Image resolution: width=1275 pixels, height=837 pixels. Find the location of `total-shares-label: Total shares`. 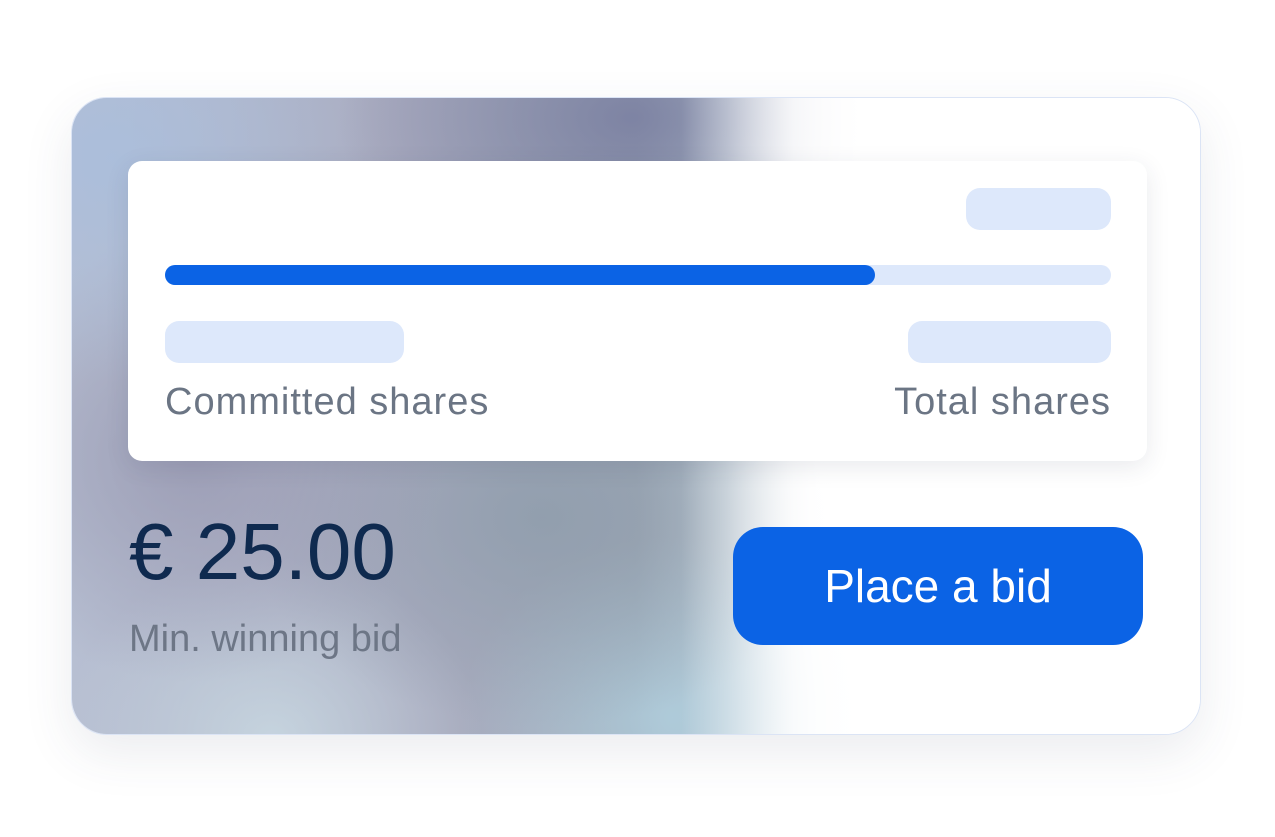

total-shares-label: Total shares is located at coordinates (1002, 402).